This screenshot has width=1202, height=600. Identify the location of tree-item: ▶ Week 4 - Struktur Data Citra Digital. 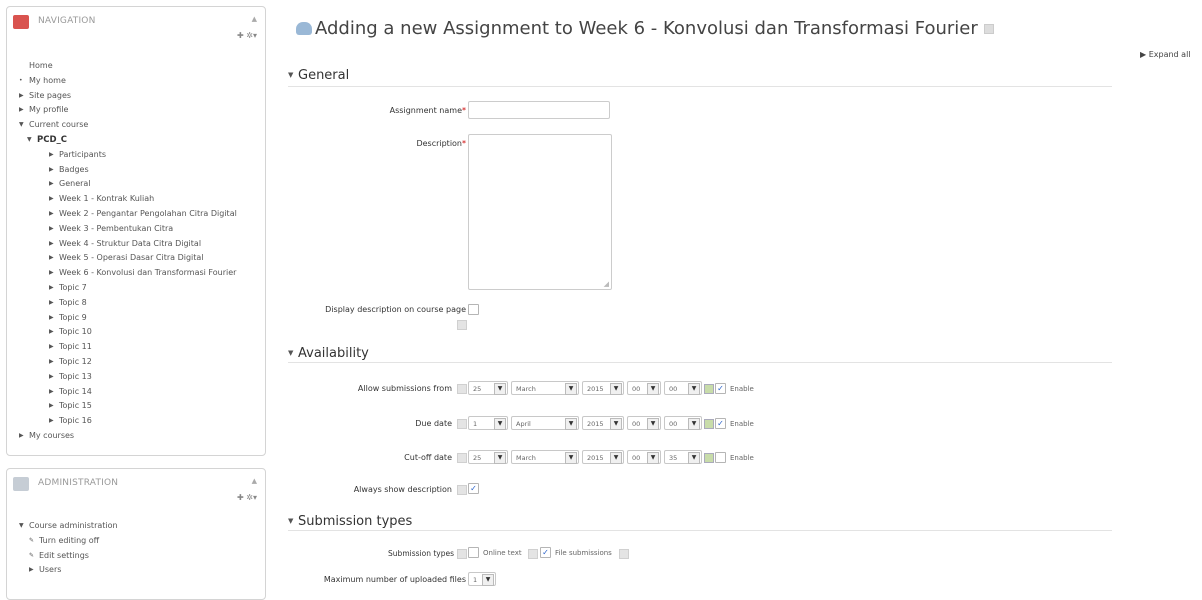
(128, 244).